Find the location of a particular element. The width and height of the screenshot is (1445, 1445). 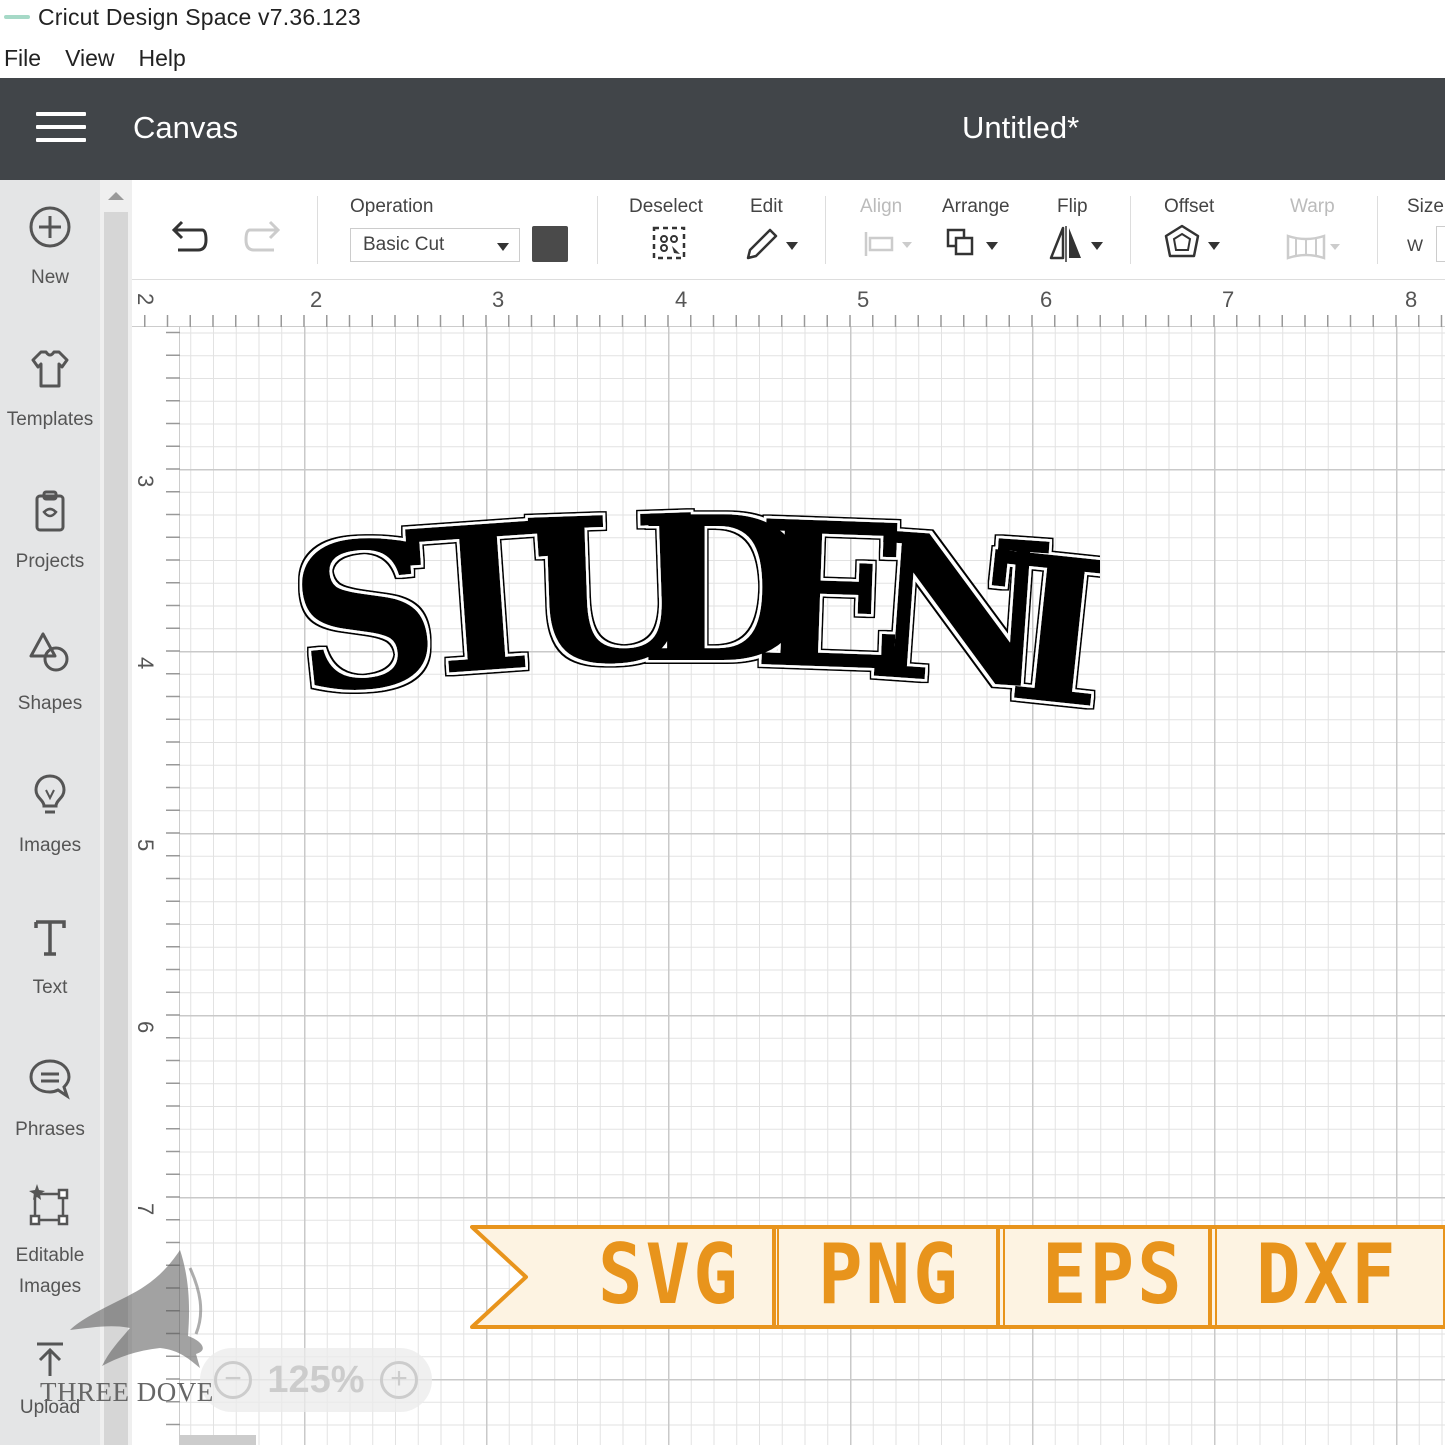

shapes-icon is located at coordinates (49, 652).